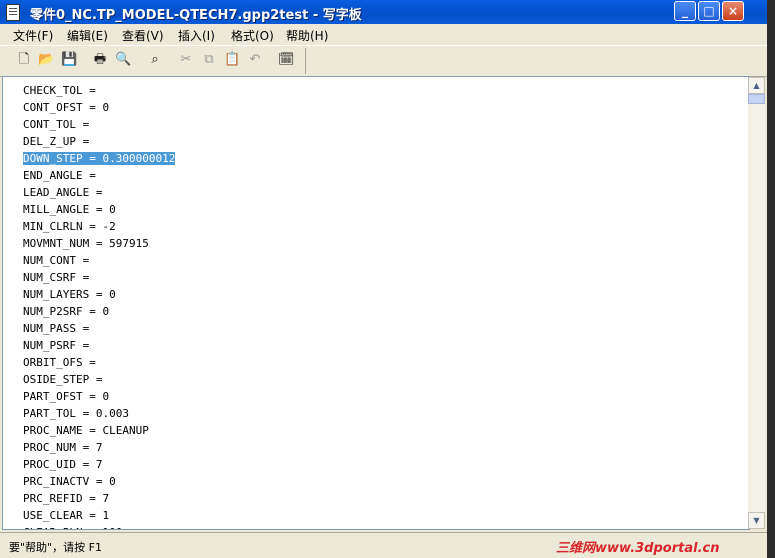  What do you see at coordinates (252, 35) in the screenshot?
I see `menu-format: 格式(O)` at bounding box center [252, 35].